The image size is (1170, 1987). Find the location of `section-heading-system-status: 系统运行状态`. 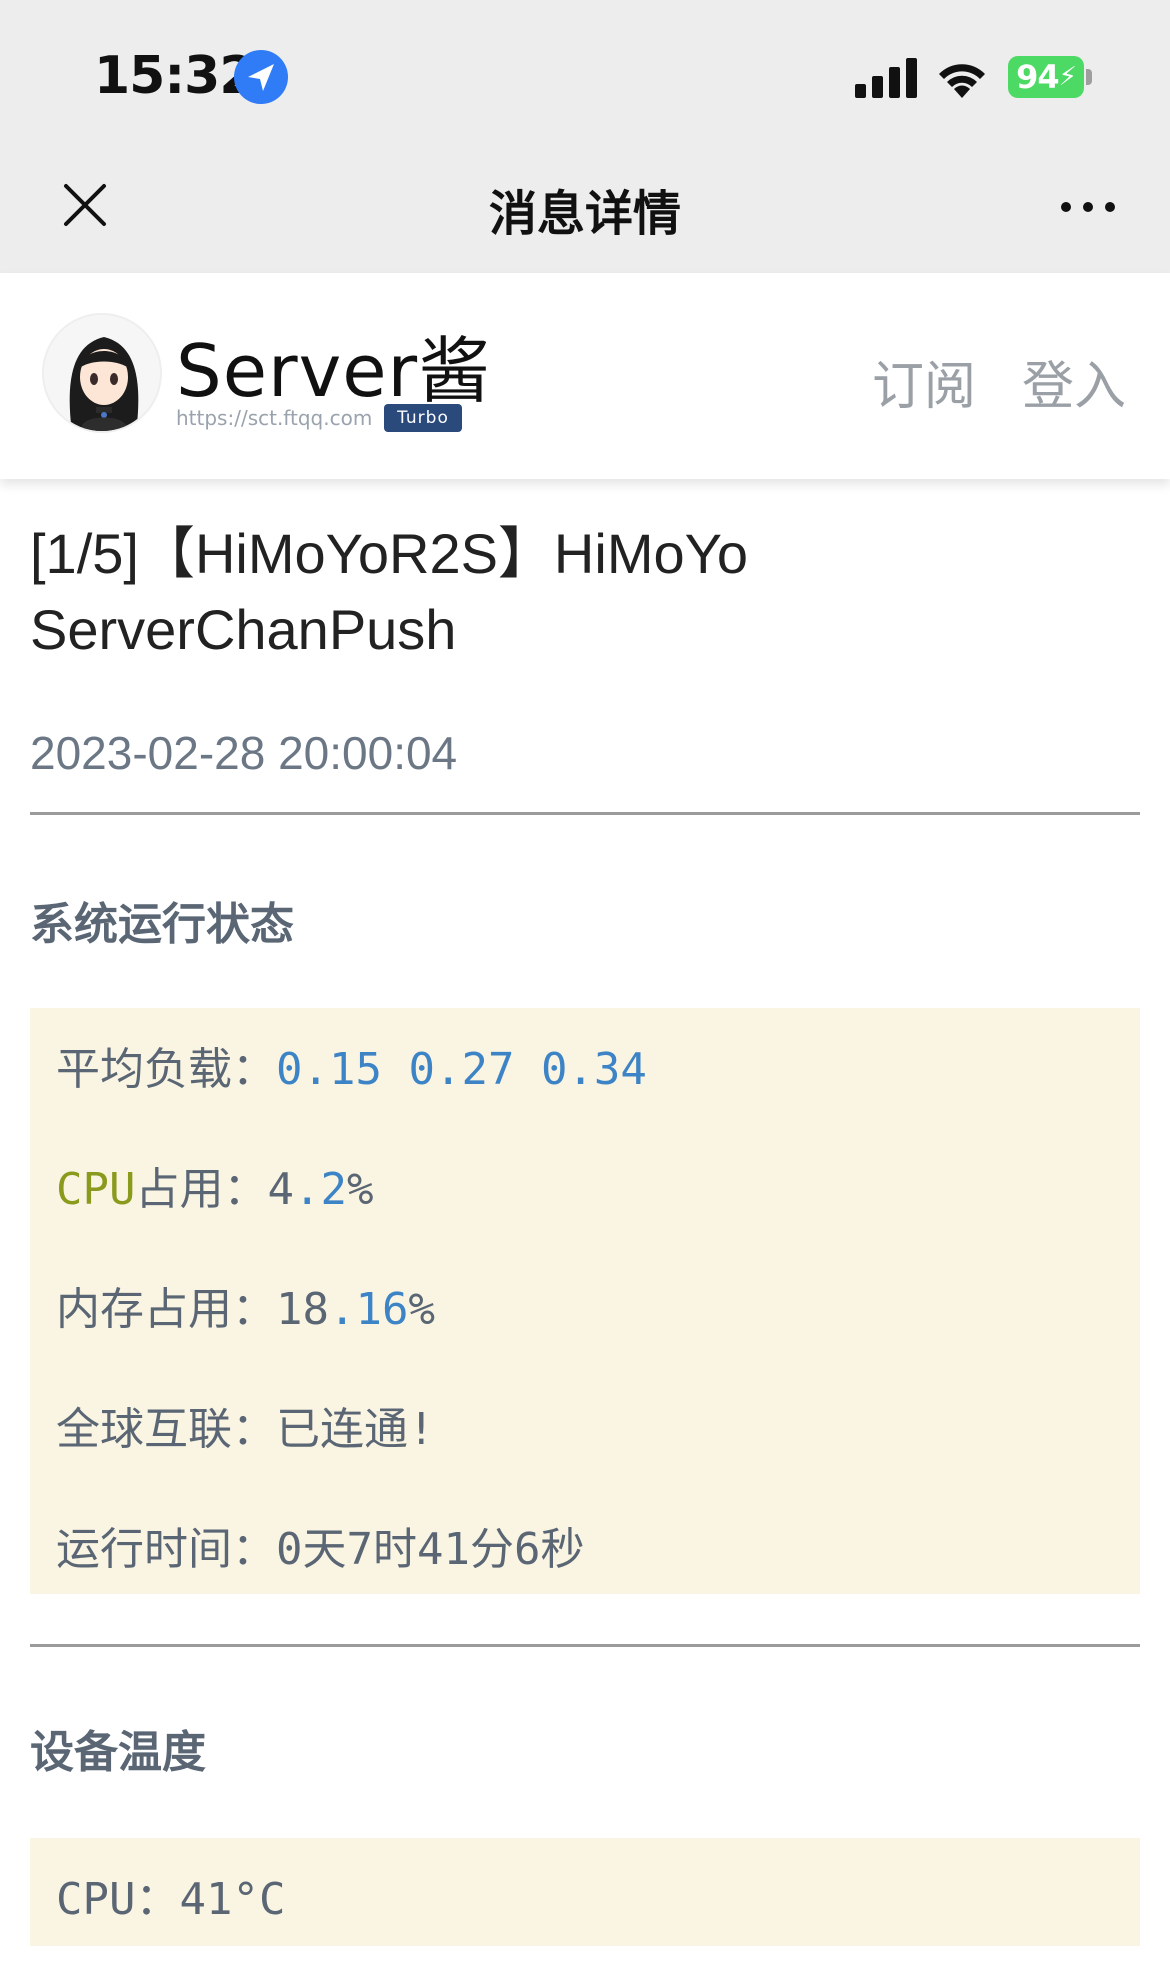

section-heading-system-status: 系统运行状态 is located at coordinates (162, 924).